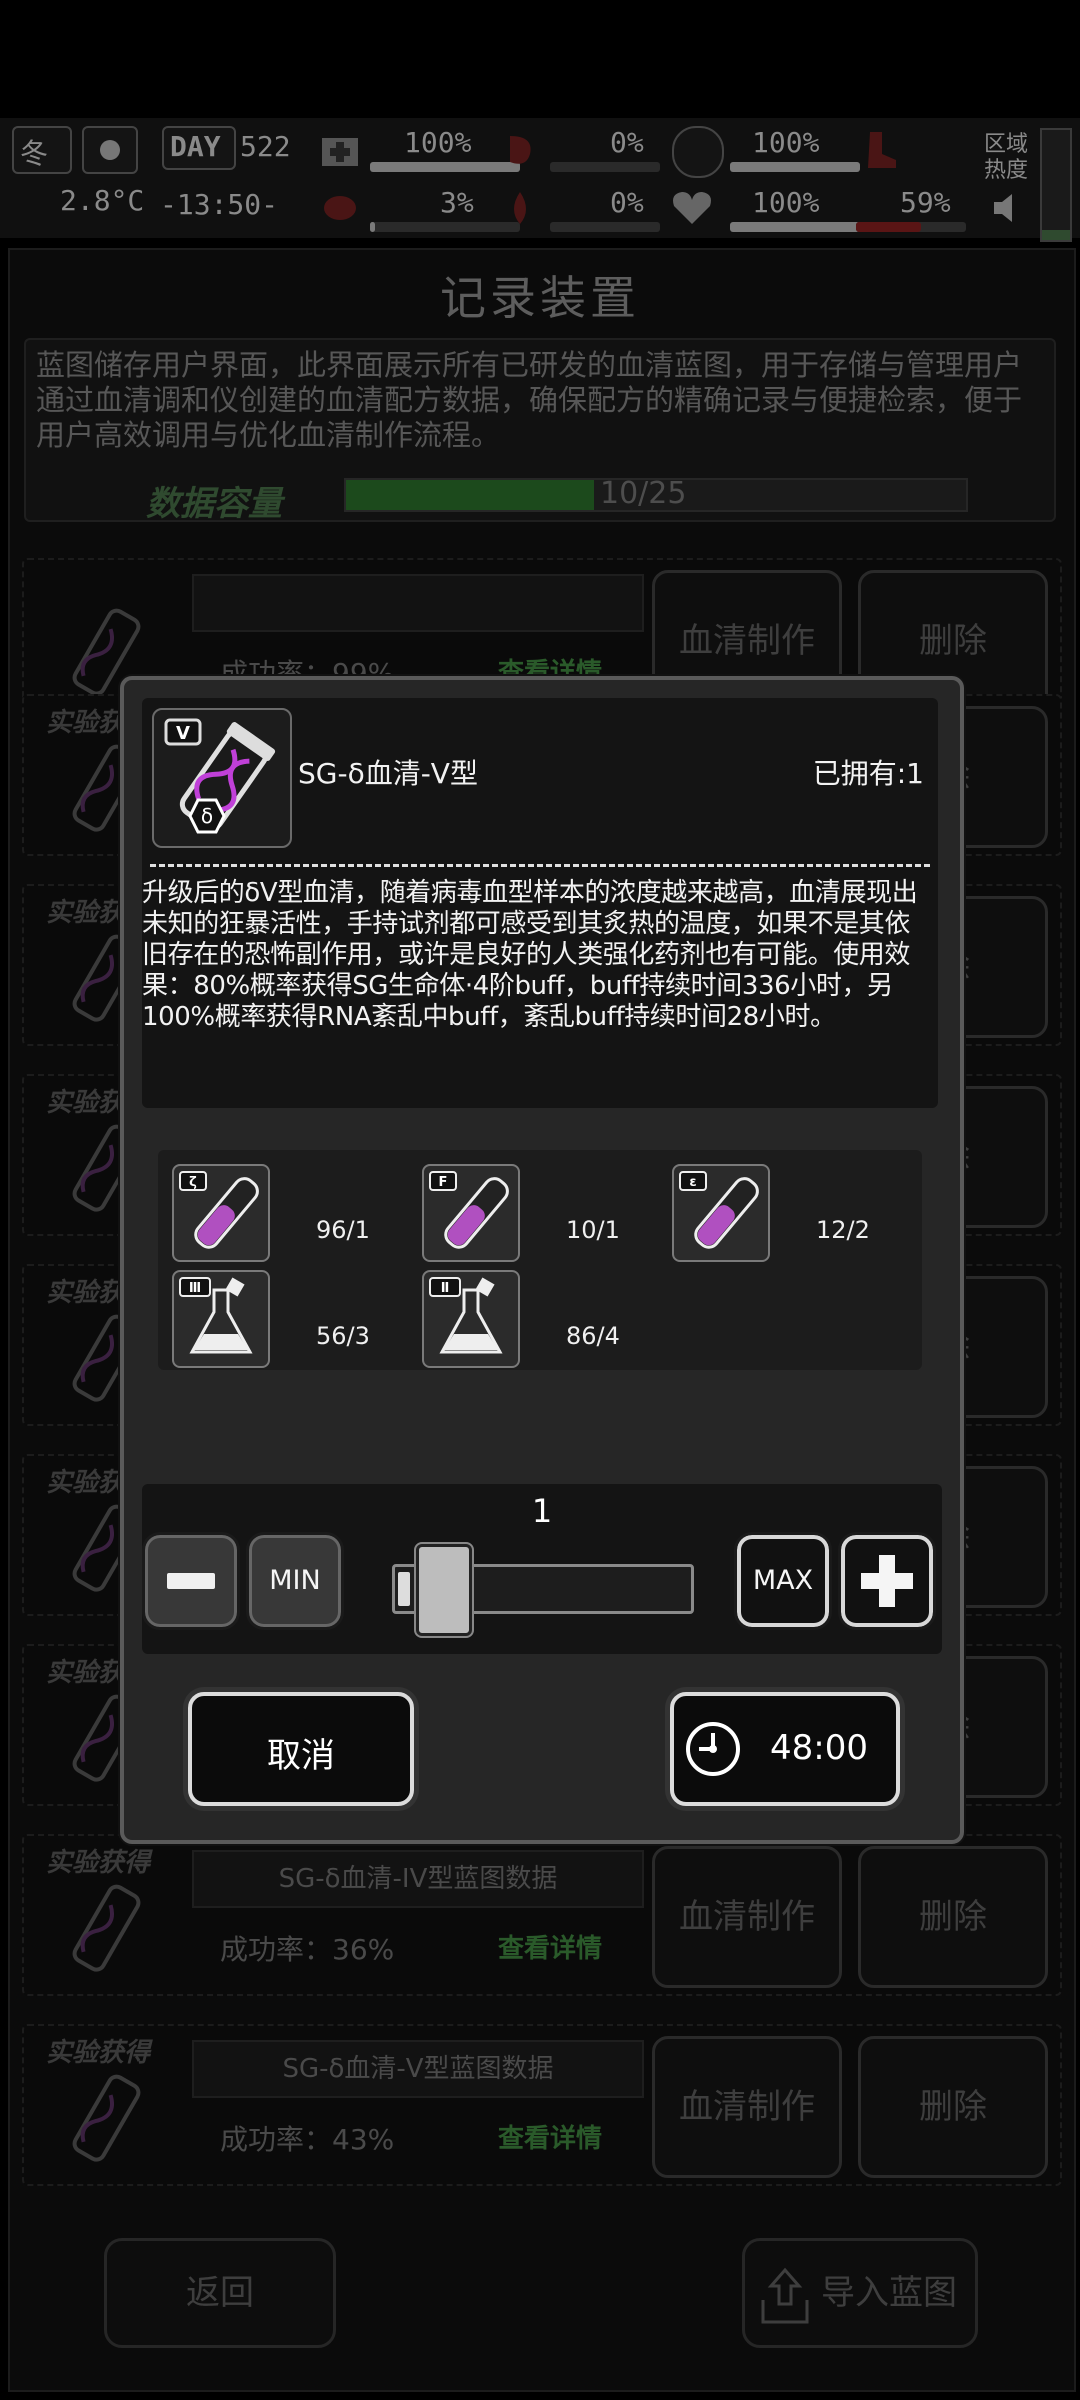 The image size is (1080, 2400). Describe the element at coordinates (445, 1288) in the screenshot. I see `ingredient-symbol: Ⅱ` at that location.